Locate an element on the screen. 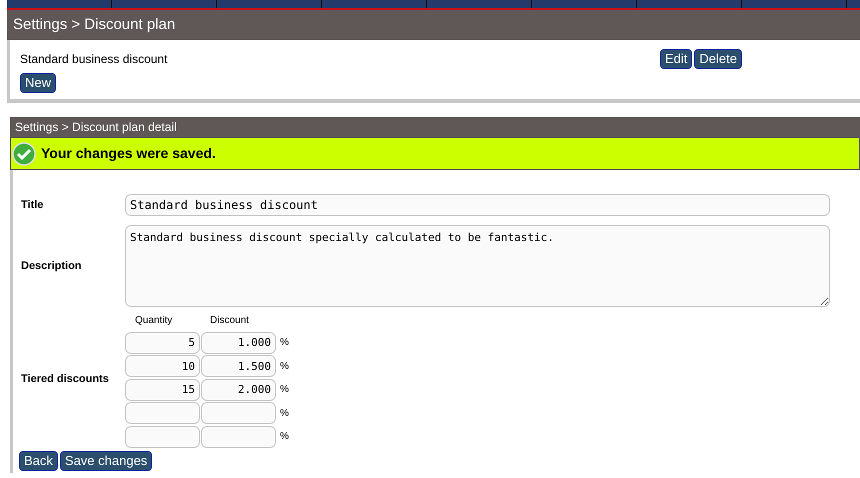 The image size is (860, 478). checkmark-icon is located at coordinates (24, 154).